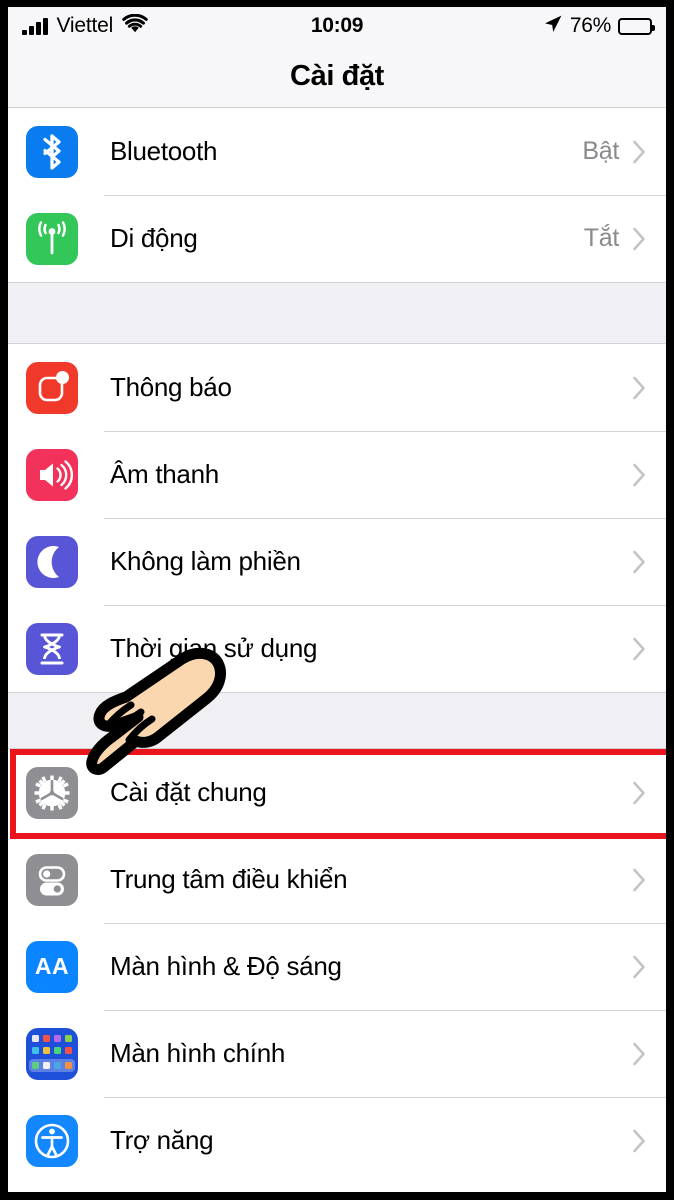 The height and width of the screenshot is (1200, 674). I want to click on display-aa-icon: AA, so click(52, 966).